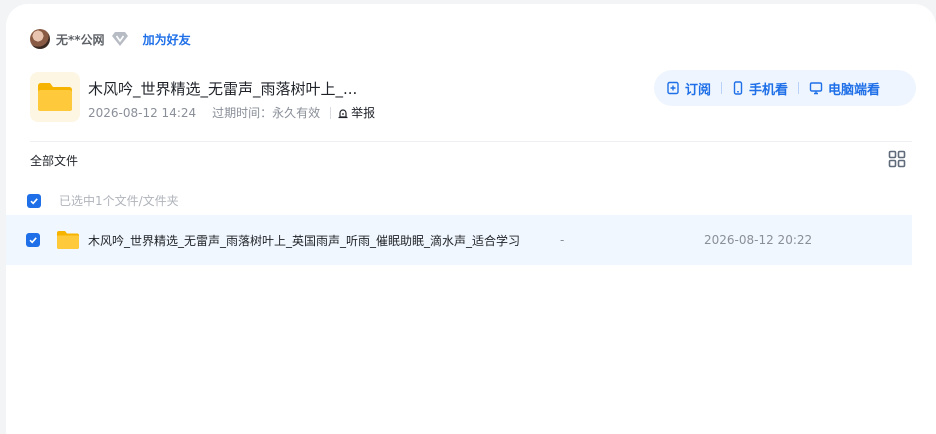 The height and width of the screenshot is (434, 936). I want to click on row-checkbox, so click(33, 240).